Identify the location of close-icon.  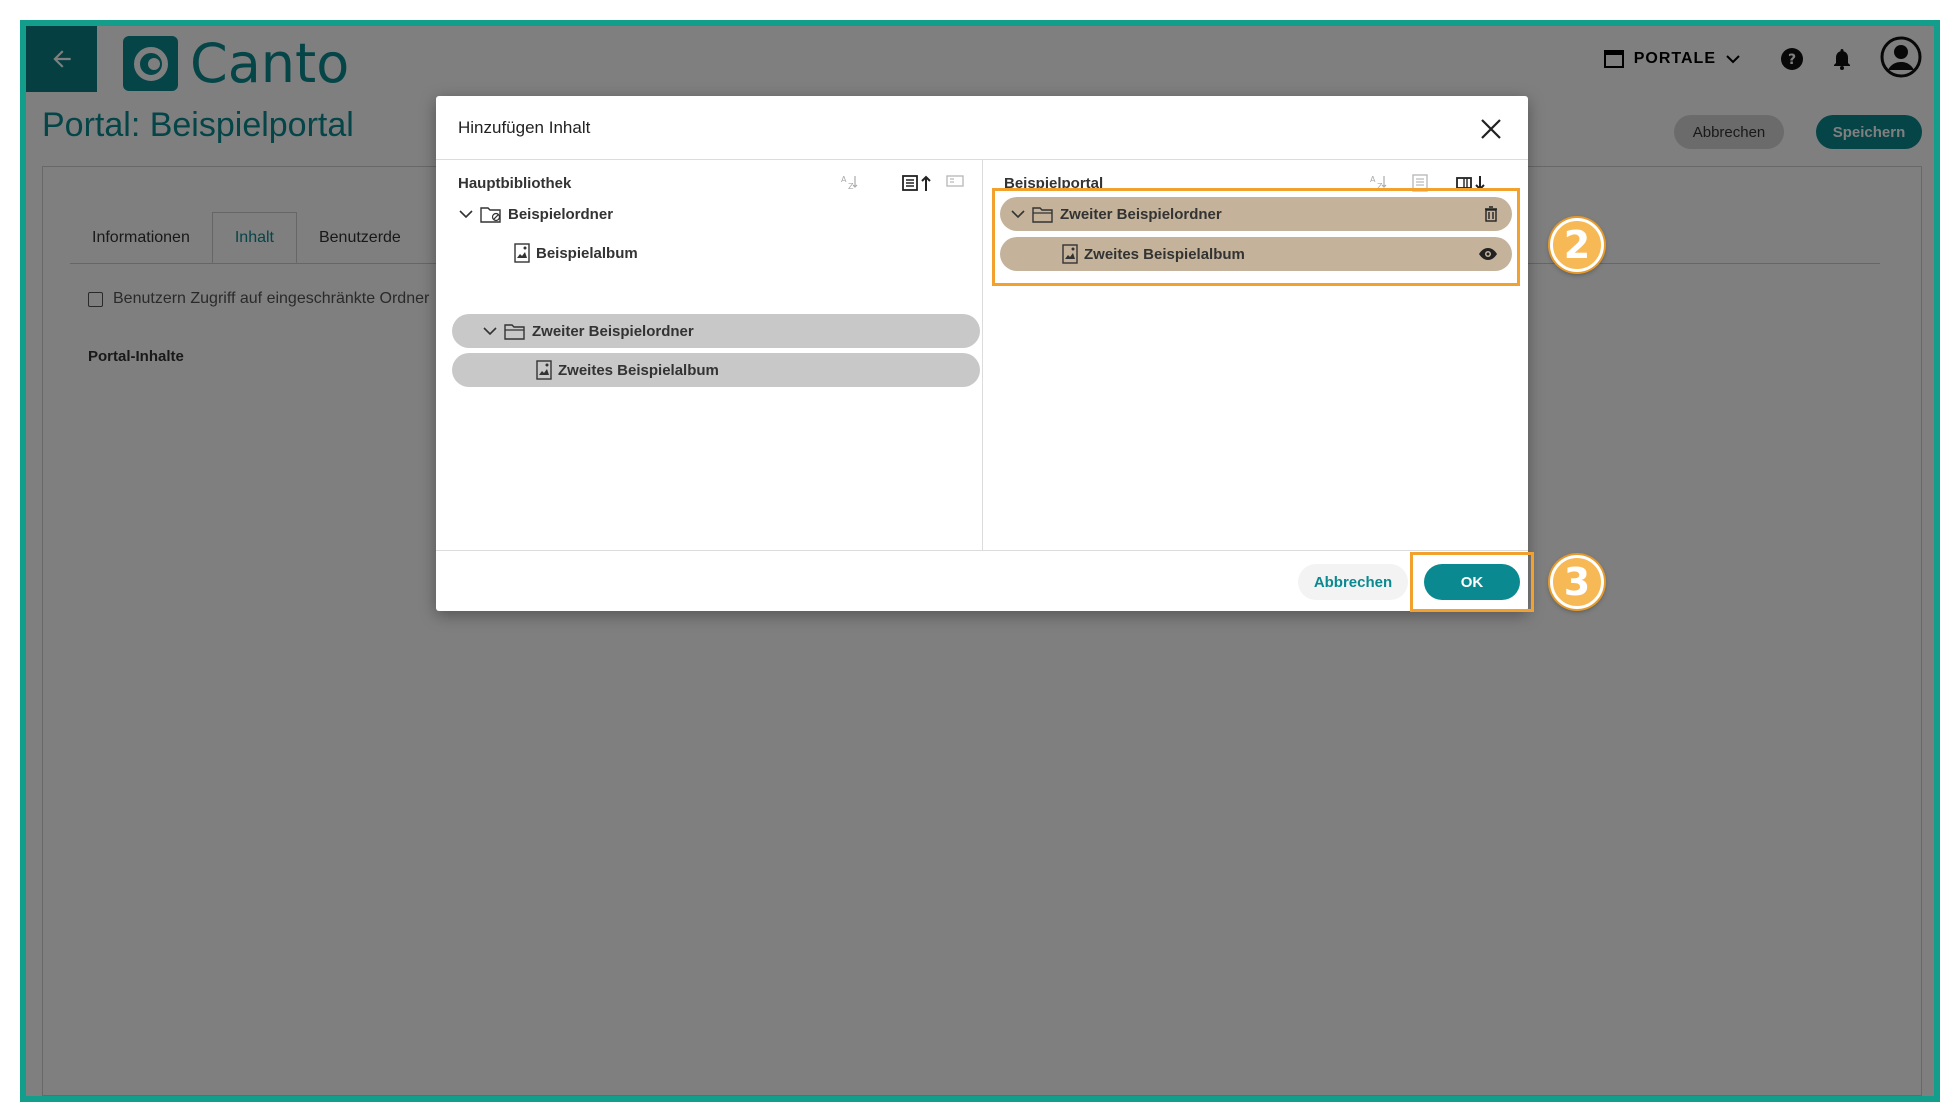
(1491, 129).